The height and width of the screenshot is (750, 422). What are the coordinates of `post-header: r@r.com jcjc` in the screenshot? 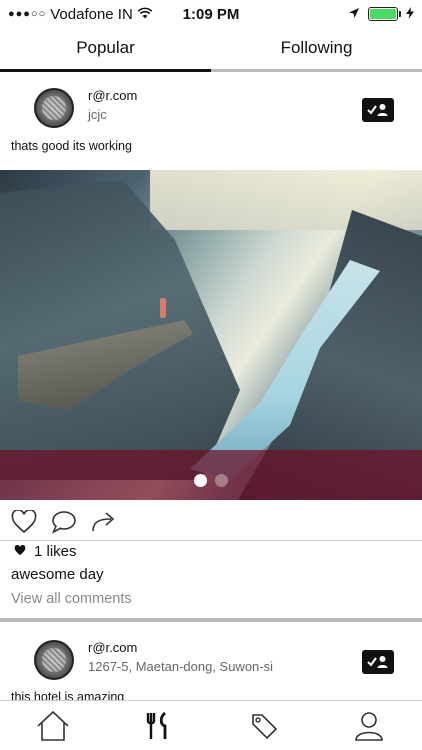 It's located at (211, 112).